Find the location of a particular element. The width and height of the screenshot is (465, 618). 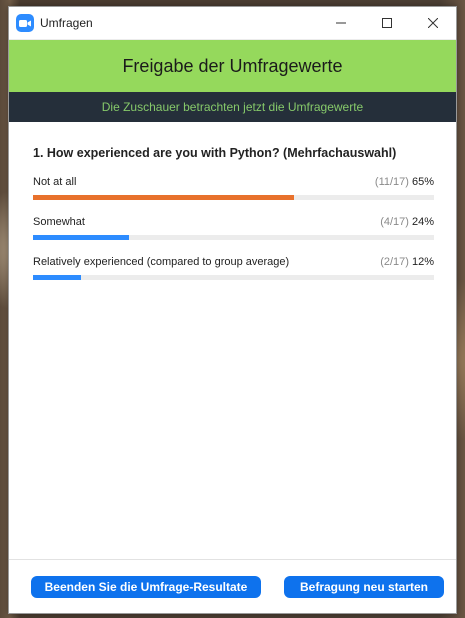

answer-count: (4/17) is located at coordinates (394, 222).